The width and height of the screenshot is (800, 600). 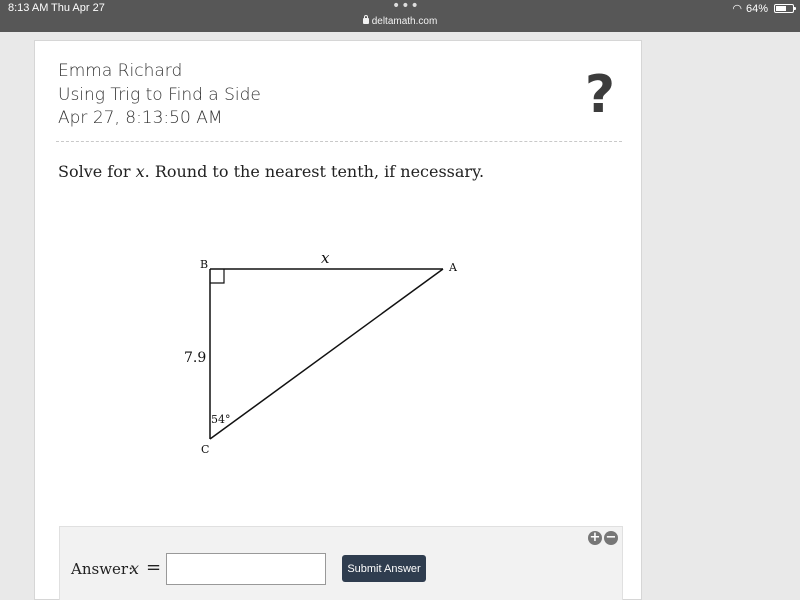 What do you see at coordinates (365, 19) in the screenshot?
I see `lock-icon` at bounding box center [365, 19].